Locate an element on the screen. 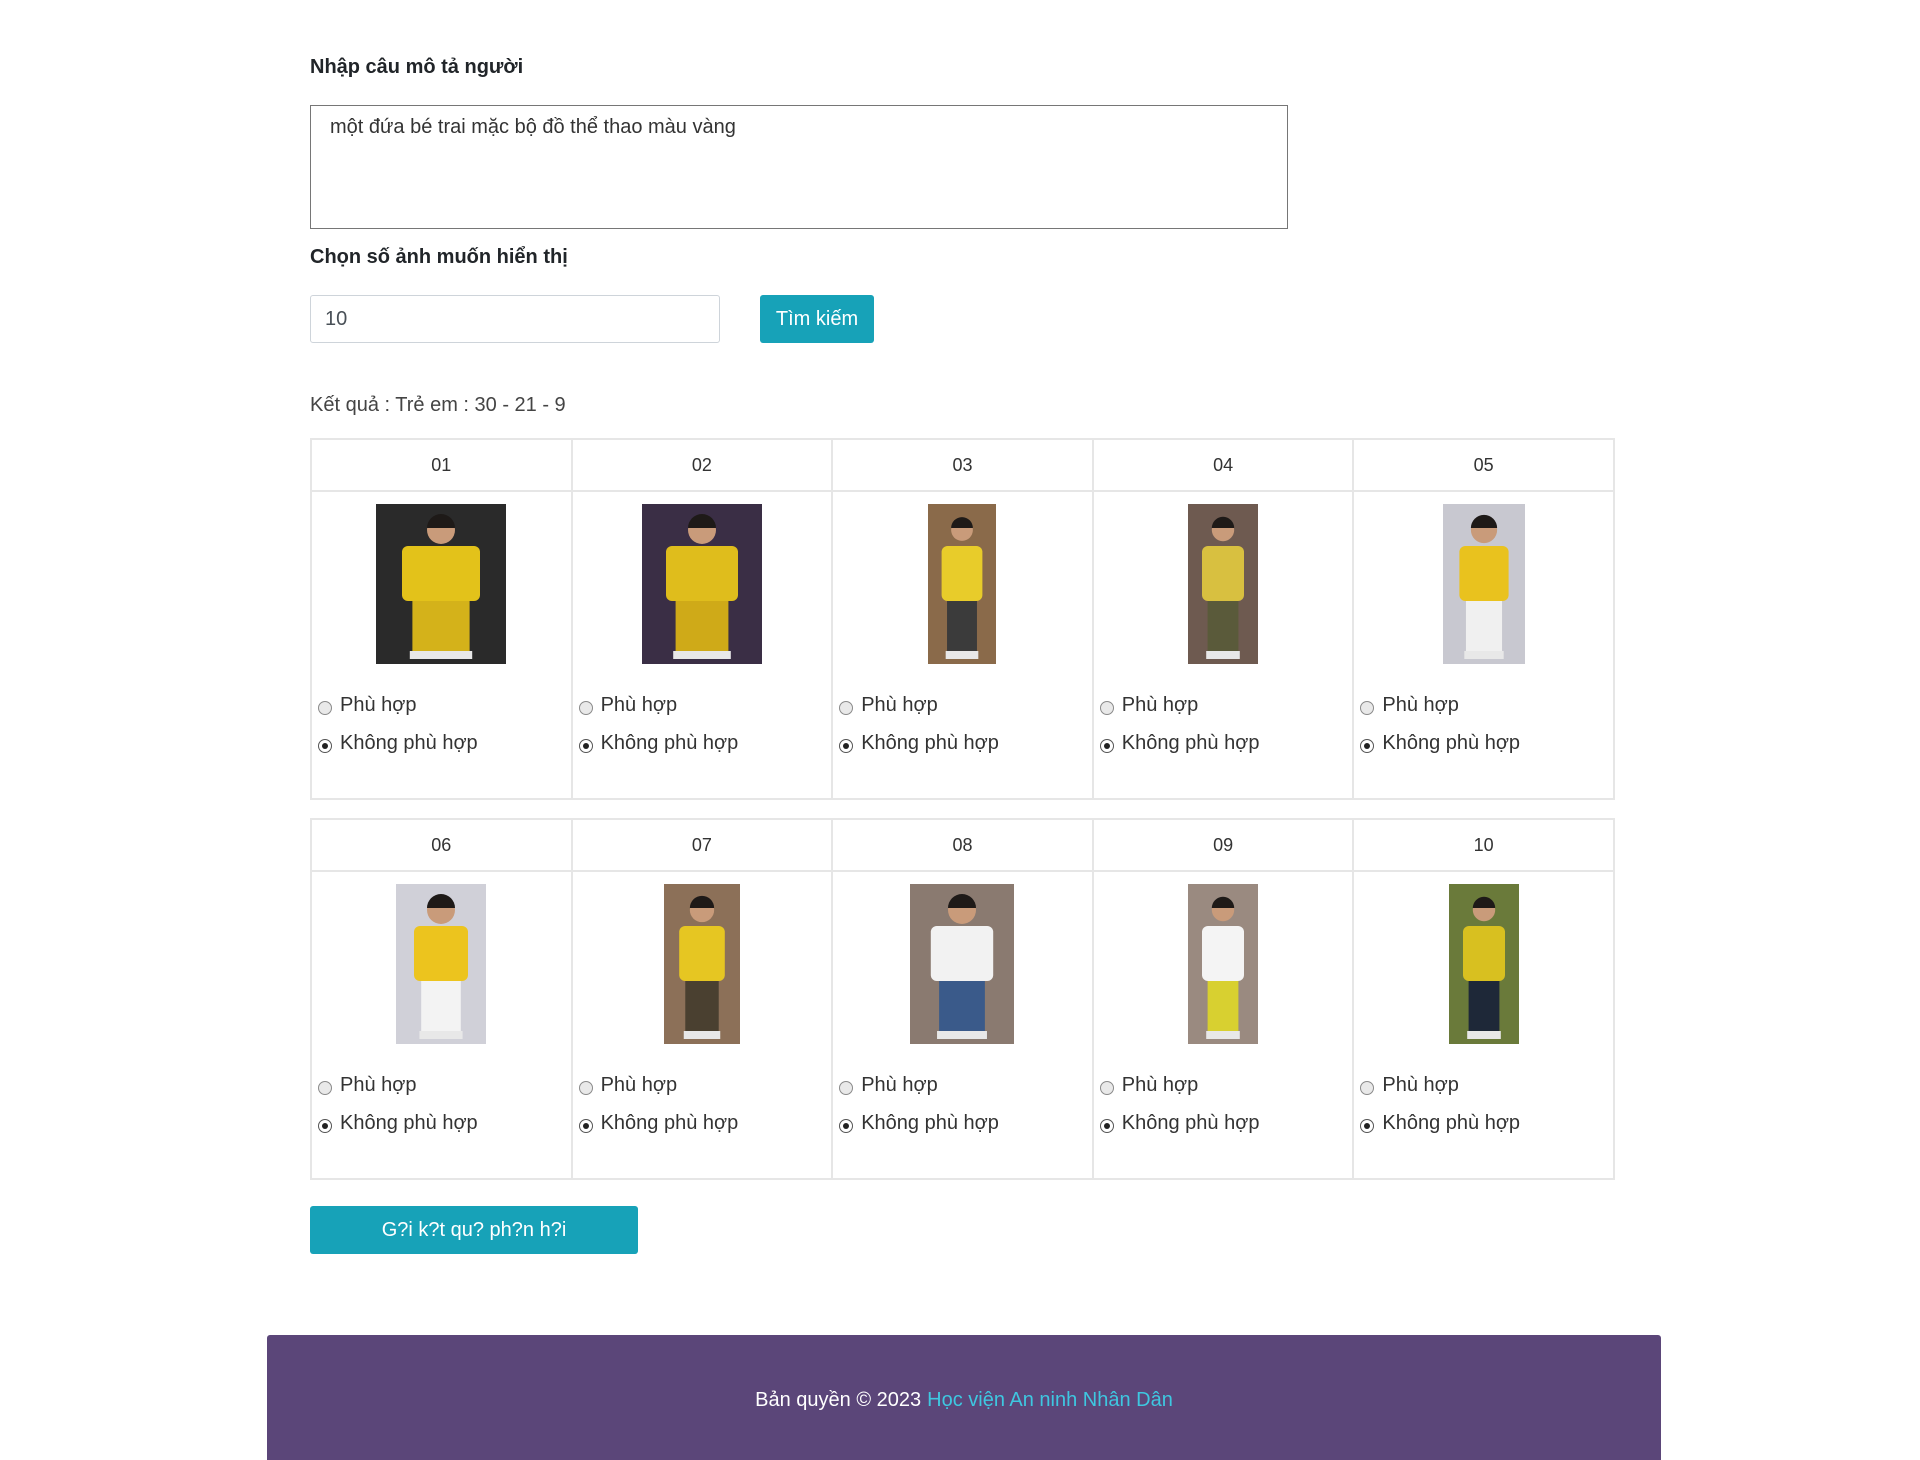 This screenshot has width=1920, height=1460. footer-copyright: Bản quyền © 2023 is located at coordinates (838, 1399).